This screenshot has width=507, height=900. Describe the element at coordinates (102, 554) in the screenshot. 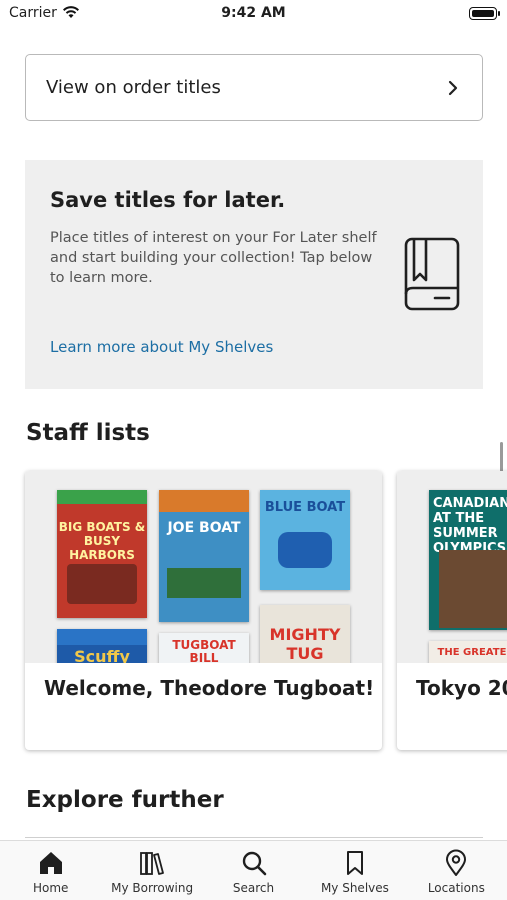

I see `book-cover: BIG BOATS & BUSY HARBORS` at that location.